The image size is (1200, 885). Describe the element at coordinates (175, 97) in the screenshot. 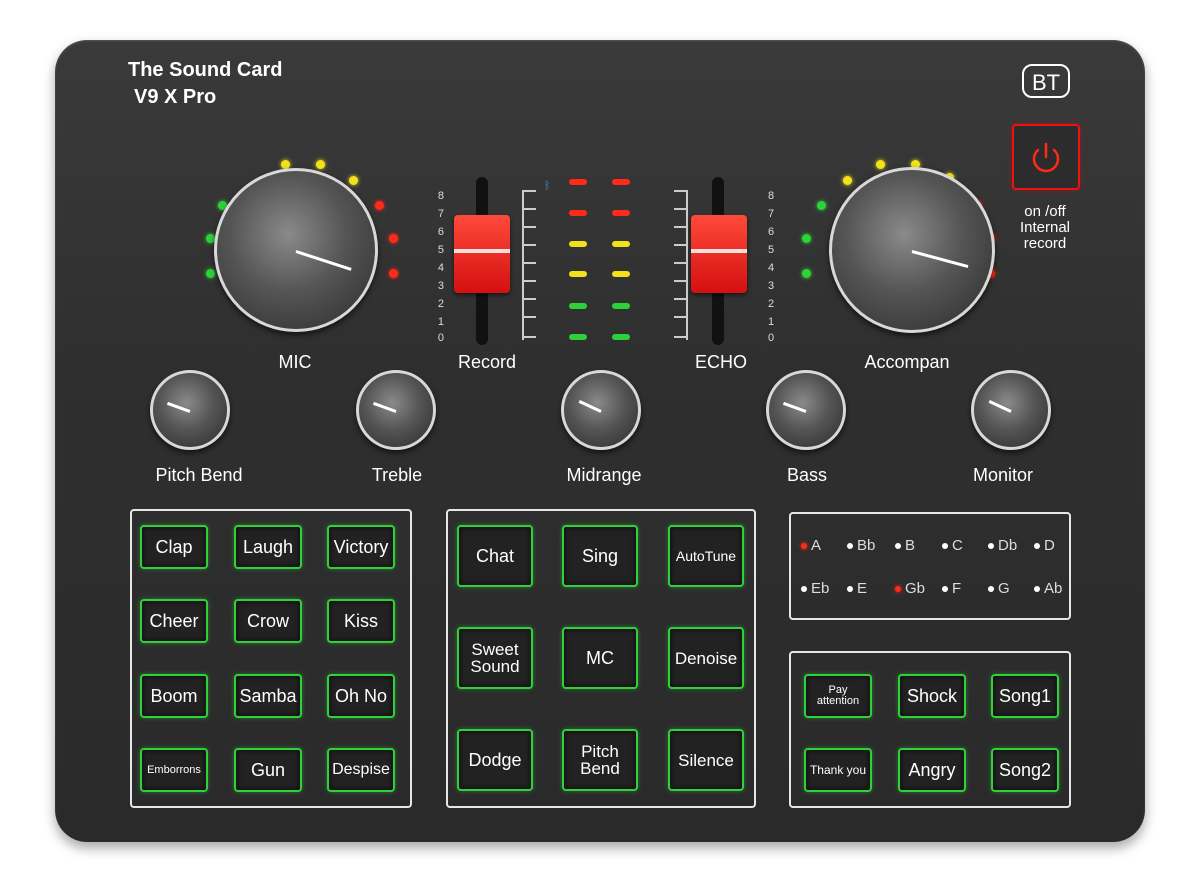

I see `model-name: V9 X Pro` at that location.